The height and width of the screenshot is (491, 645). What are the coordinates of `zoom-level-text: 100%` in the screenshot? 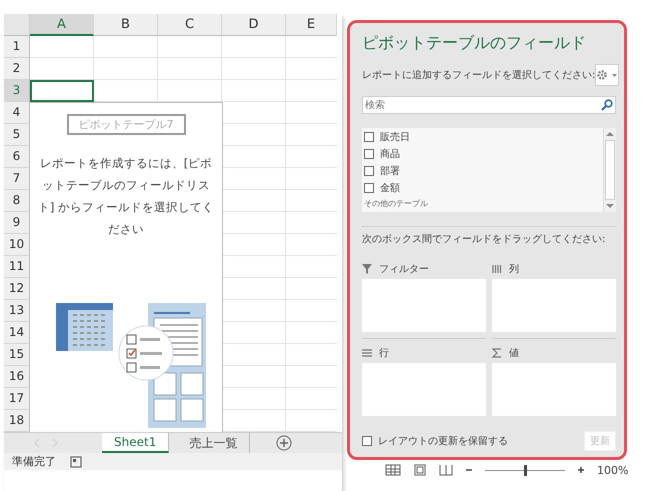 It's located at (612, 470).